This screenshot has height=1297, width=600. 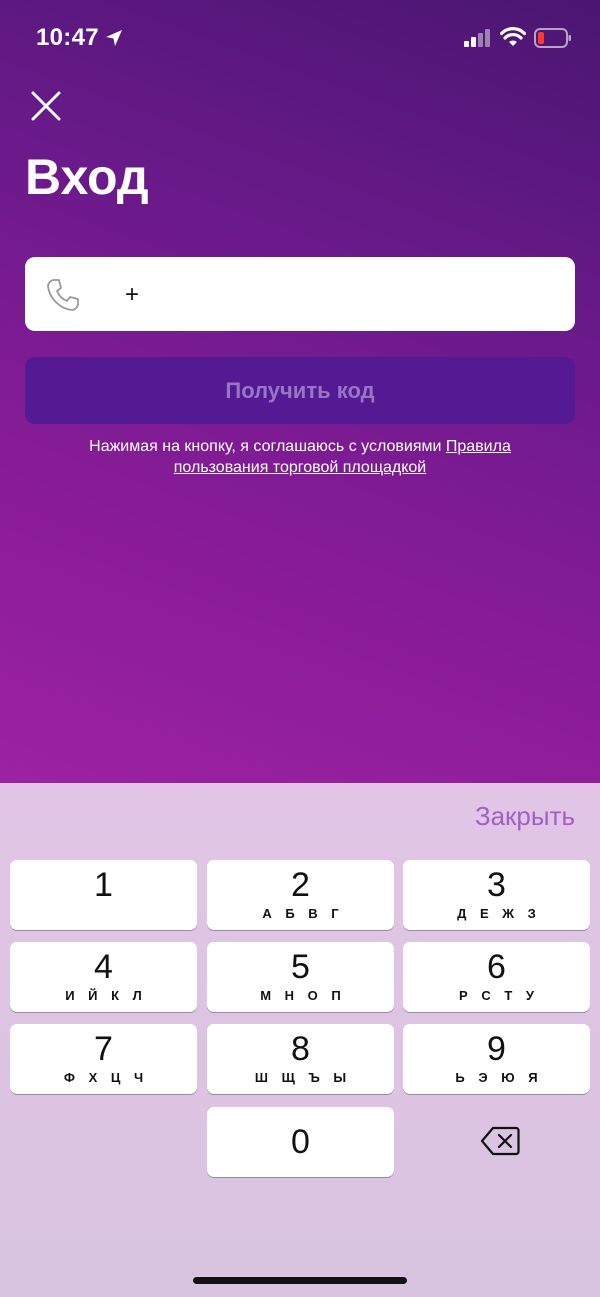 I want to click on key-letters: М Н О П, so click(x=303, y=995).